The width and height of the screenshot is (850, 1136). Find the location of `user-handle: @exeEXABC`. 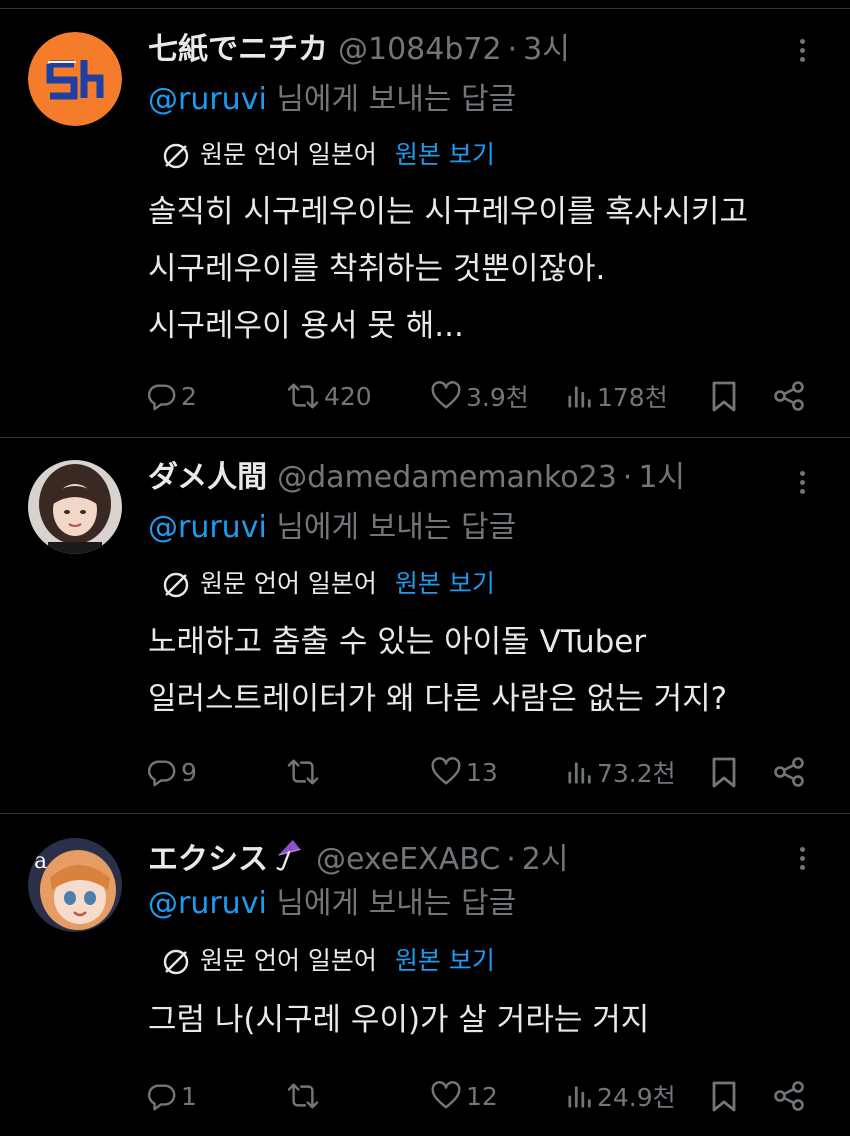

user-handle: @exeEXABC is located at coordinates (408, 859).